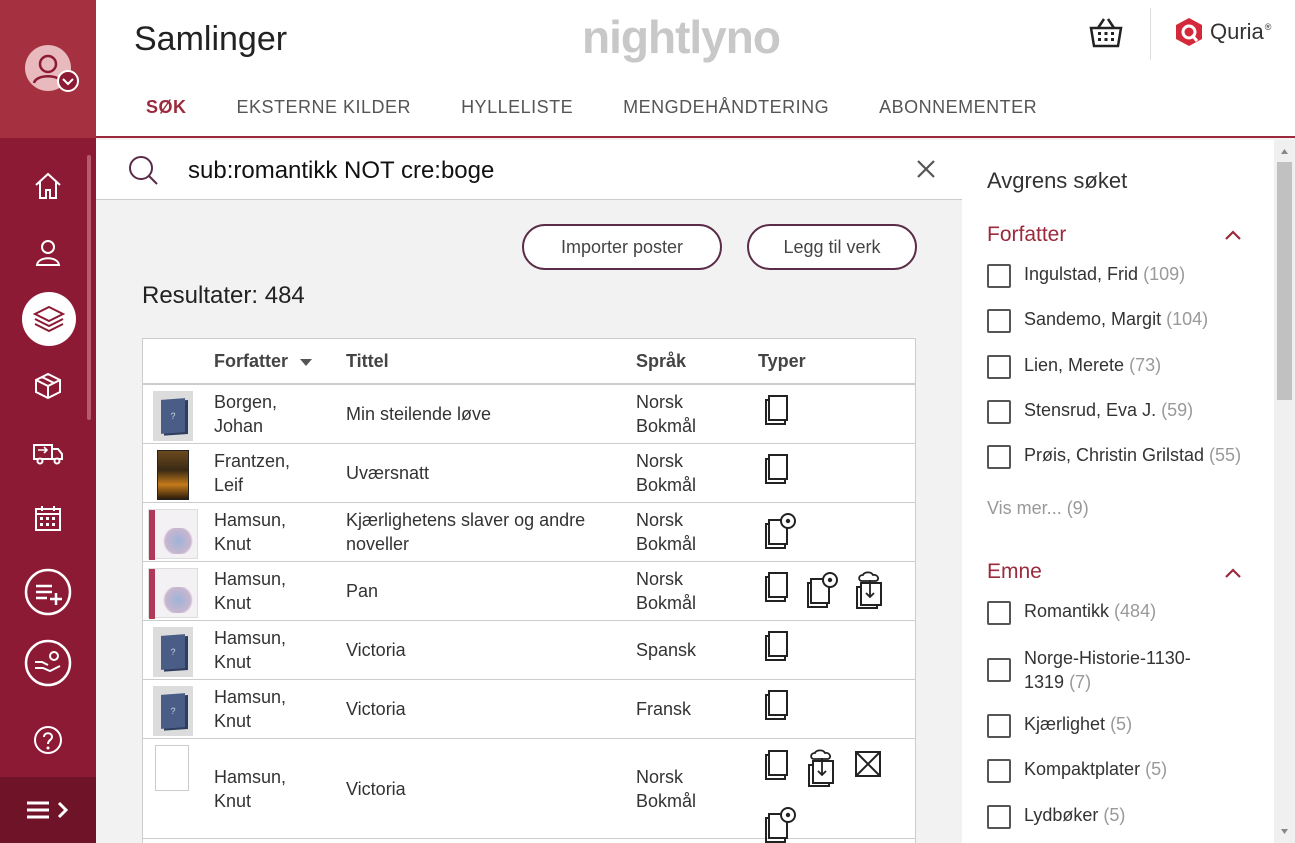 Image resolution: width=1295 pixels, height=843 pixels. What do you see at coordinates (68, 81) in the screenshot?
I see `user-menu-chevron-icon` at bounding box center [68, 81].